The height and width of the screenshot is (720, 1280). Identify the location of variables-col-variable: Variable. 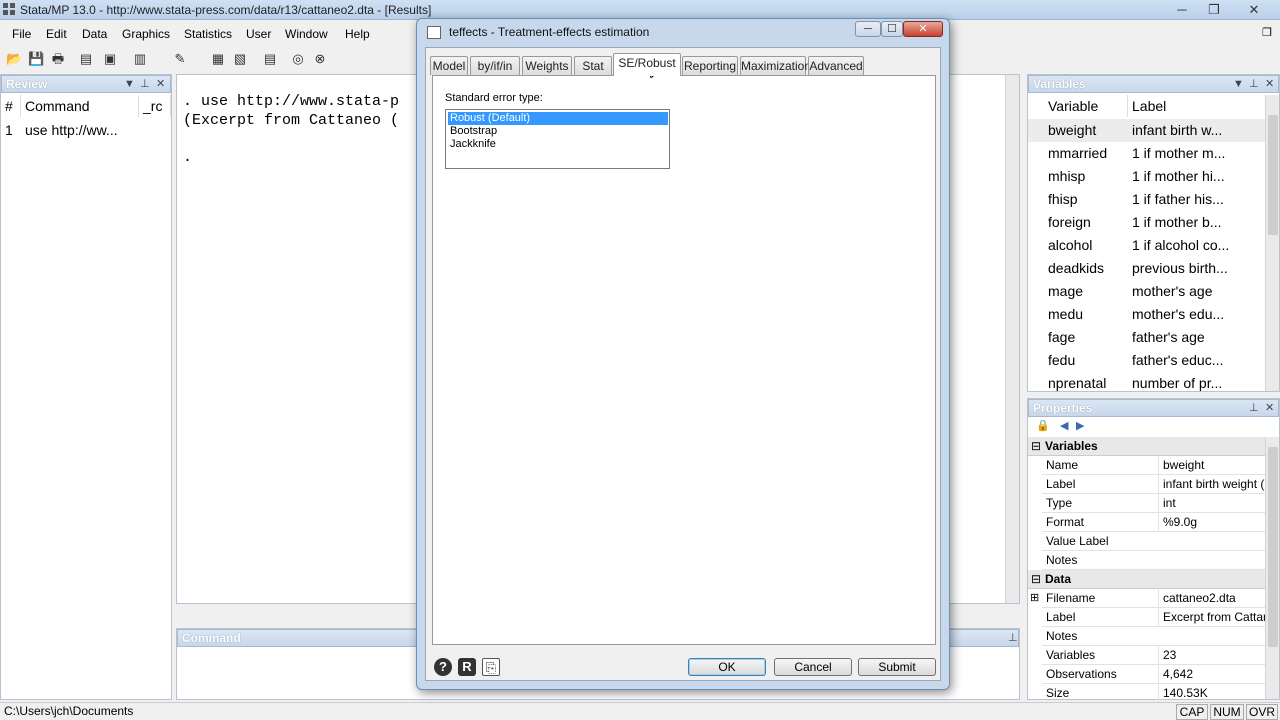
(1078, 106).